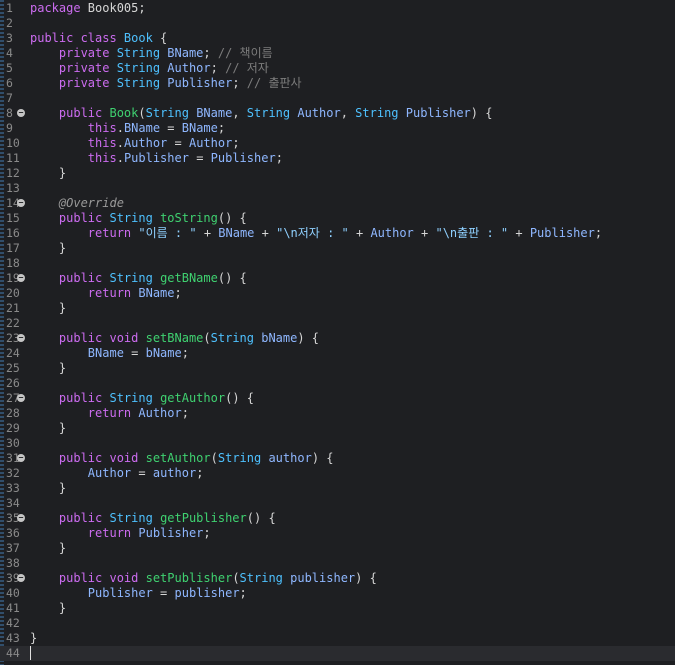  What do you see at coordinates (337, 188) in the screenshot?
I see `code-line: 13` at bounding box center [337, 188].